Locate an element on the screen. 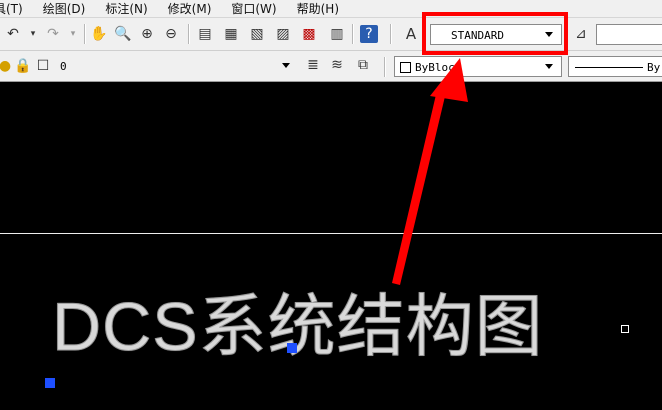 This screenshot has width=662, height=410. design-center-icon: ▦ is located at coordinates (231, 34).